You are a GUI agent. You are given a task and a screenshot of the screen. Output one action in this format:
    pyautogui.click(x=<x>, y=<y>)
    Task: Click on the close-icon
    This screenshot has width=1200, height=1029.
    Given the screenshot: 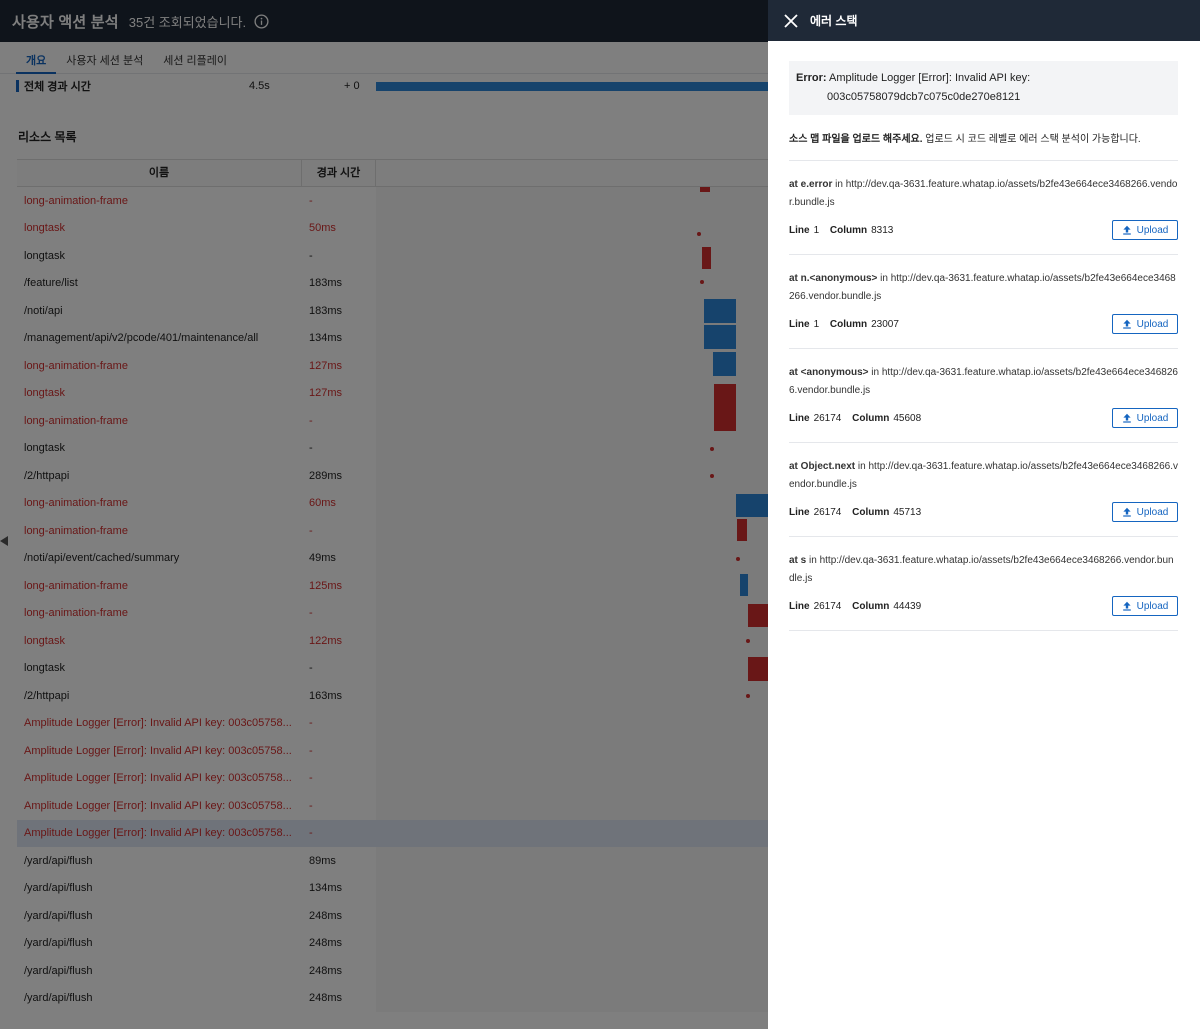 What is the action you would take?
    pyautogui.click(x=791, y=21)
    